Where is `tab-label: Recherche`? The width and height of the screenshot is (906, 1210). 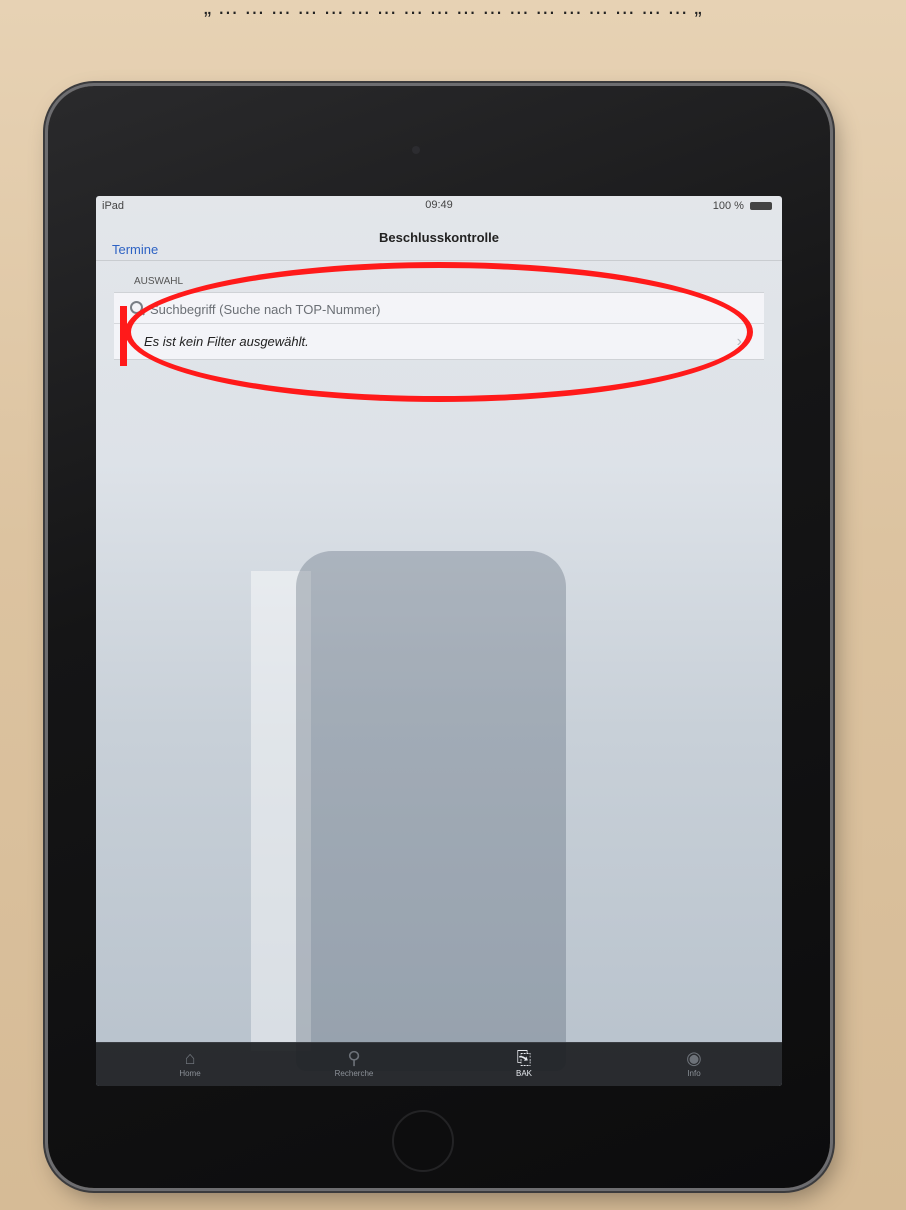
tab-label: Recherche is located at coordinates (354, 1073).